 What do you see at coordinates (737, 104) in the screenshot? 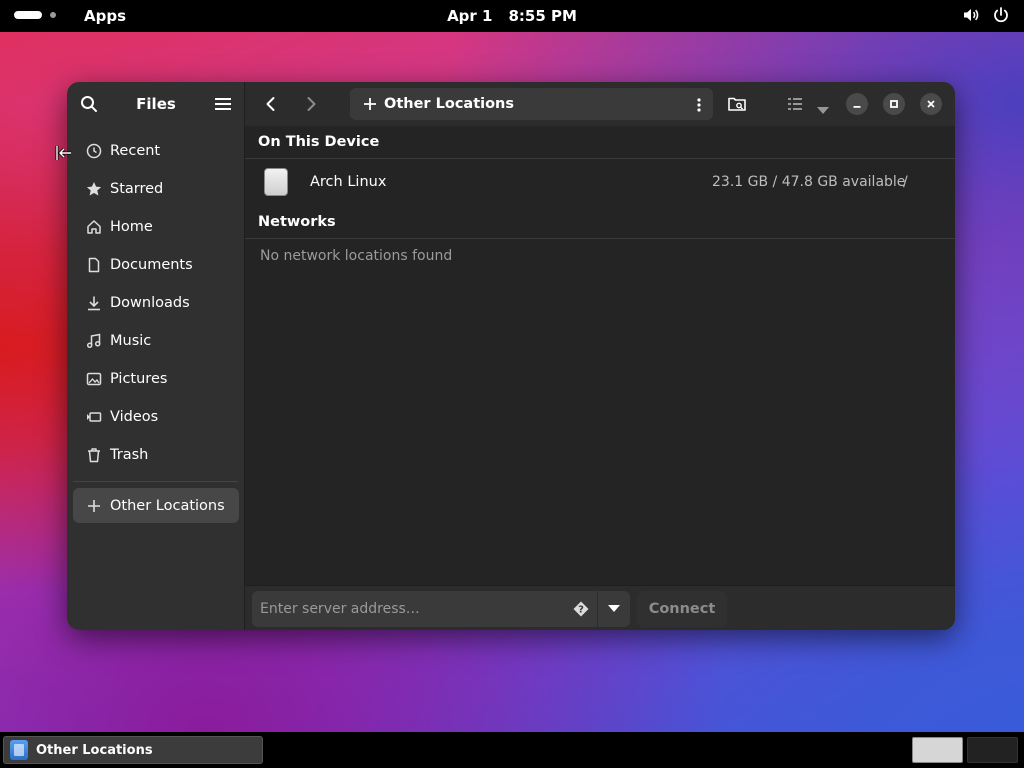
I see `folder-search-icon` at bounding box center [737, 104].